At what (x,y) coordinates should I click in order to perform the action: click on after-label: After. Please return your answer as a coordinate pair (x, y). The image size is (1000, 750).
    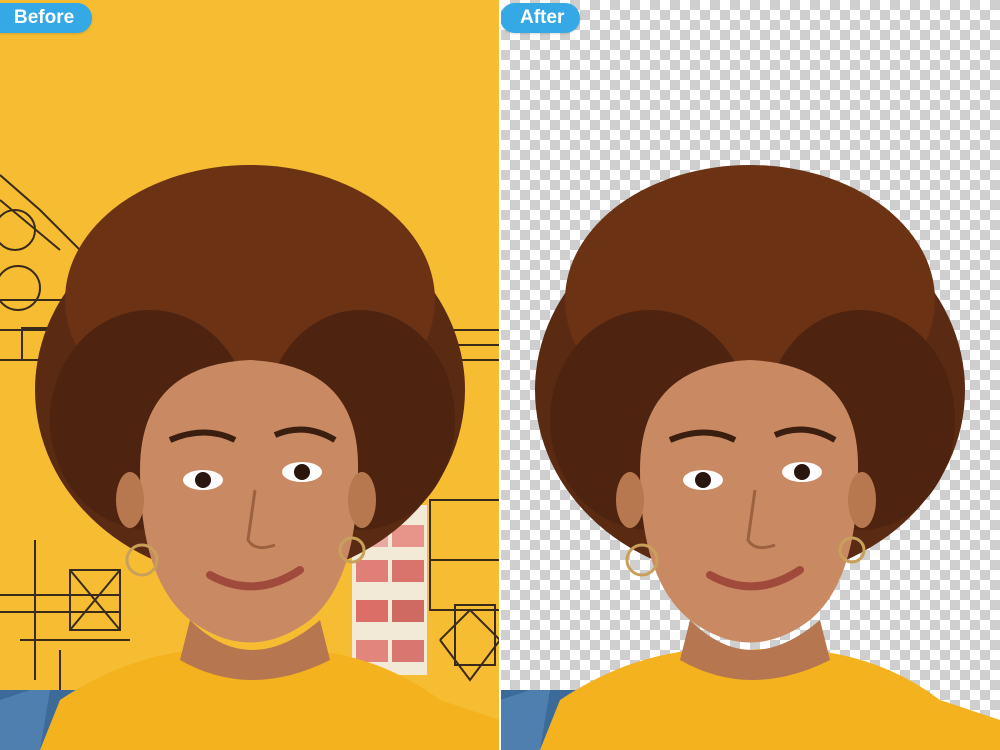
    Looking at the image, I should click on (540, 18).